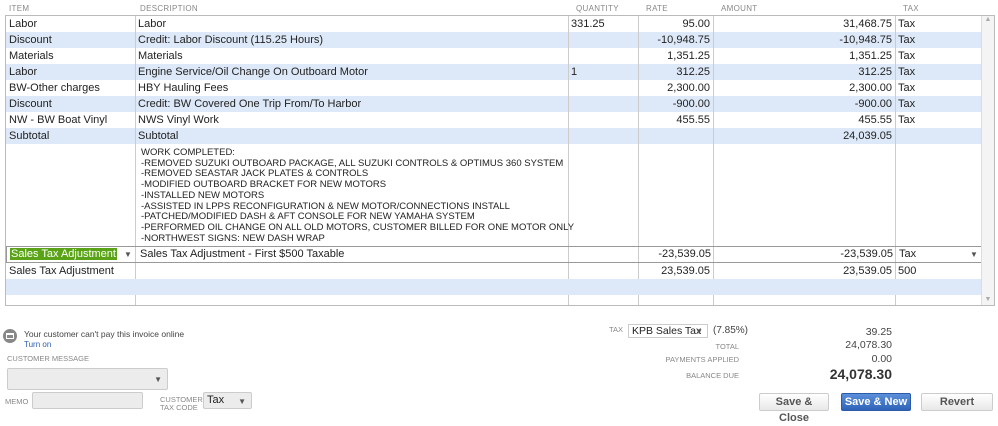 This screenshot has height=426, width=998. I want to click on empty-row, so click(494, 287).